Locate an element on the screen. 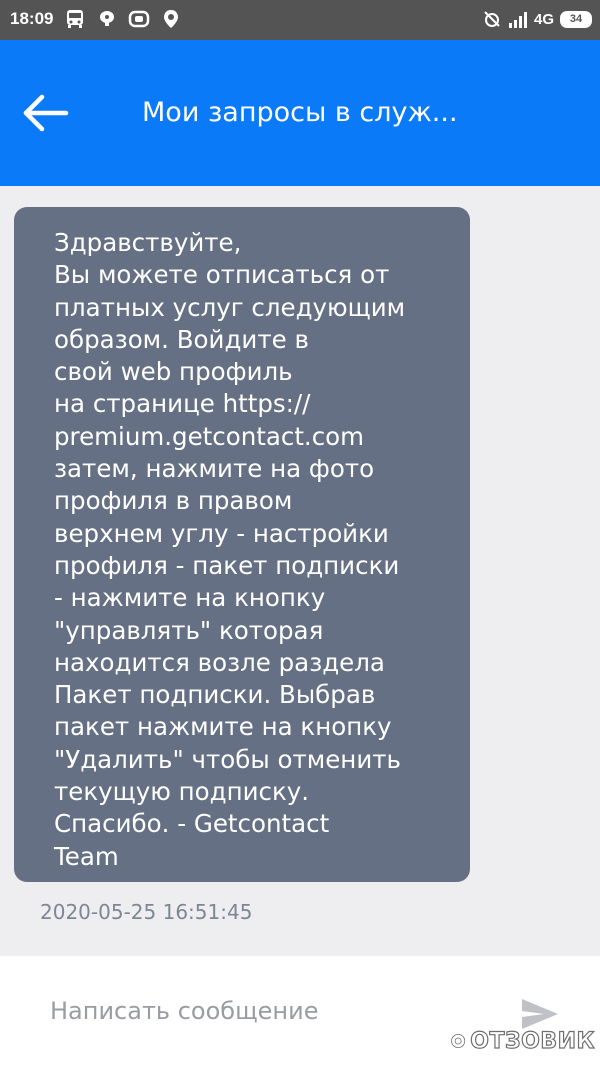 The height and width of the screenshot is (1067, 600). back-button is located at coordinates (46, 113).